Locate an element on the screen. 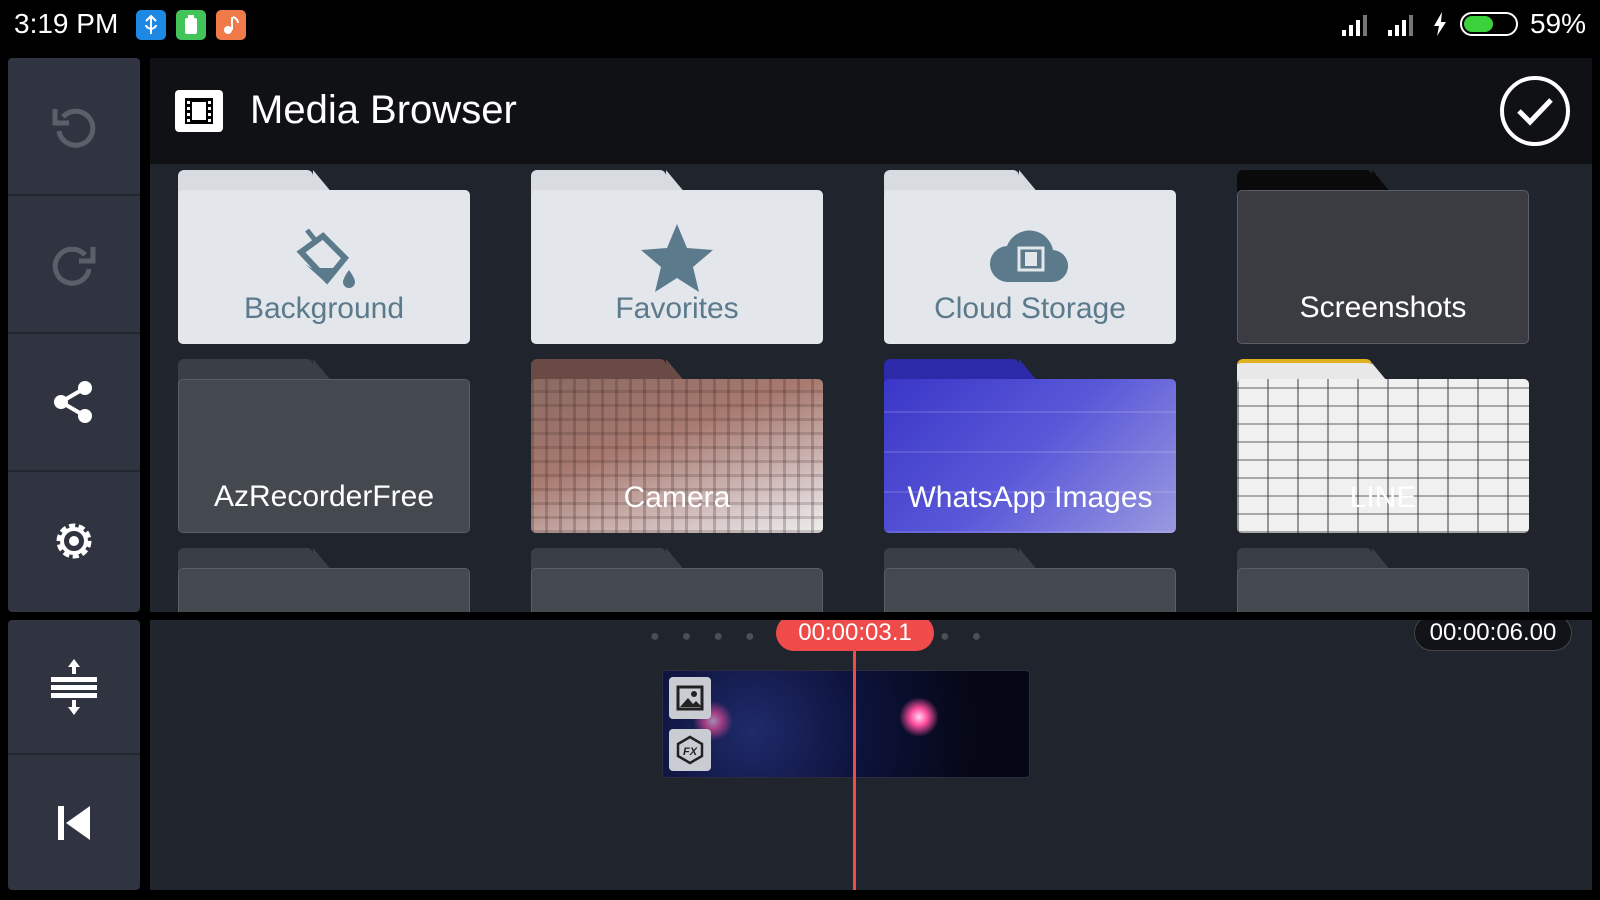 This screenshot has width=1600, height=900. folder-label: Camera is located at coordinates (677, 497).